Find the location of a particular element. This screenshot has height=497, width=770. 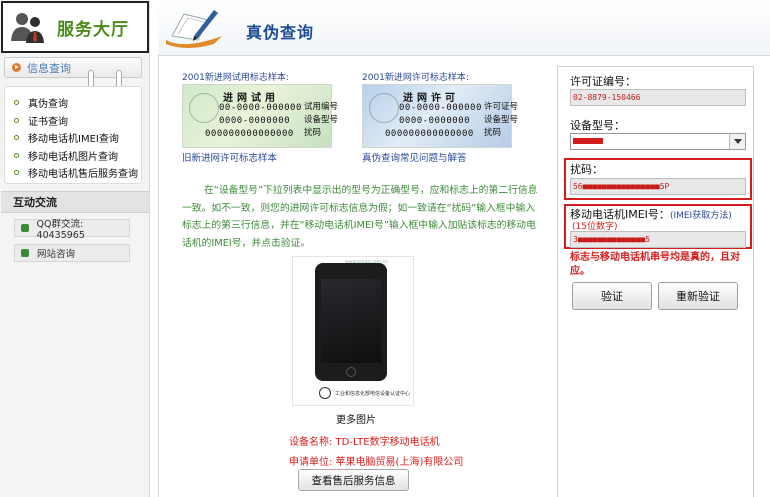

menu-item-label: 移动电话机售后服务查询 is located at coordinates (83, 175).